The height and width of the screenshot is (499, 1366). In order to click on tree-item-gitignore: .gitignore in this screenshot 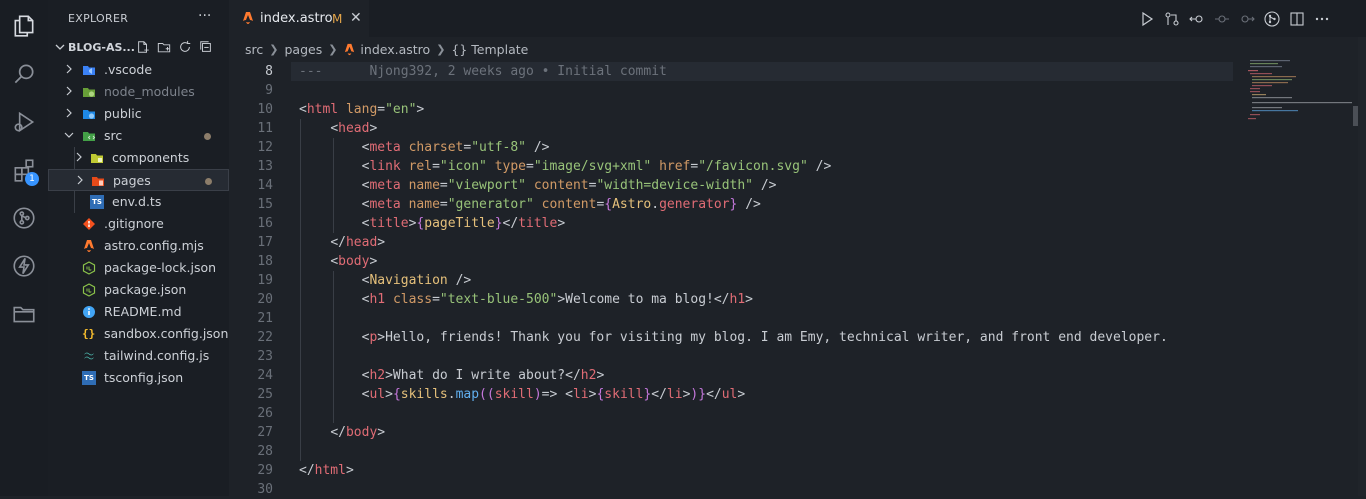, I will do `click(138, 224)`.